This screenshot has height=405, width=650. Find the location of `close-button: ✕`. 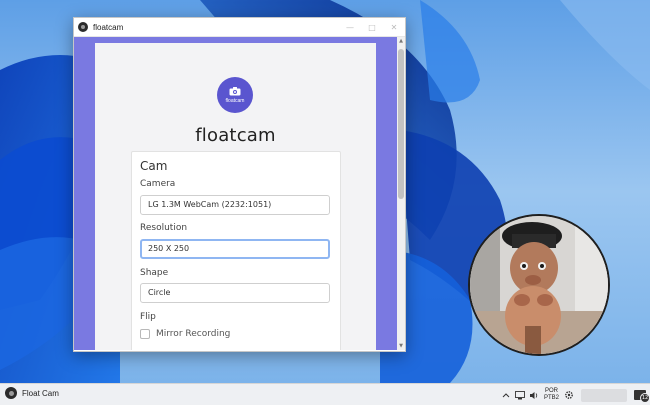

close-button: ✕ is located at coordinates (394, 27).